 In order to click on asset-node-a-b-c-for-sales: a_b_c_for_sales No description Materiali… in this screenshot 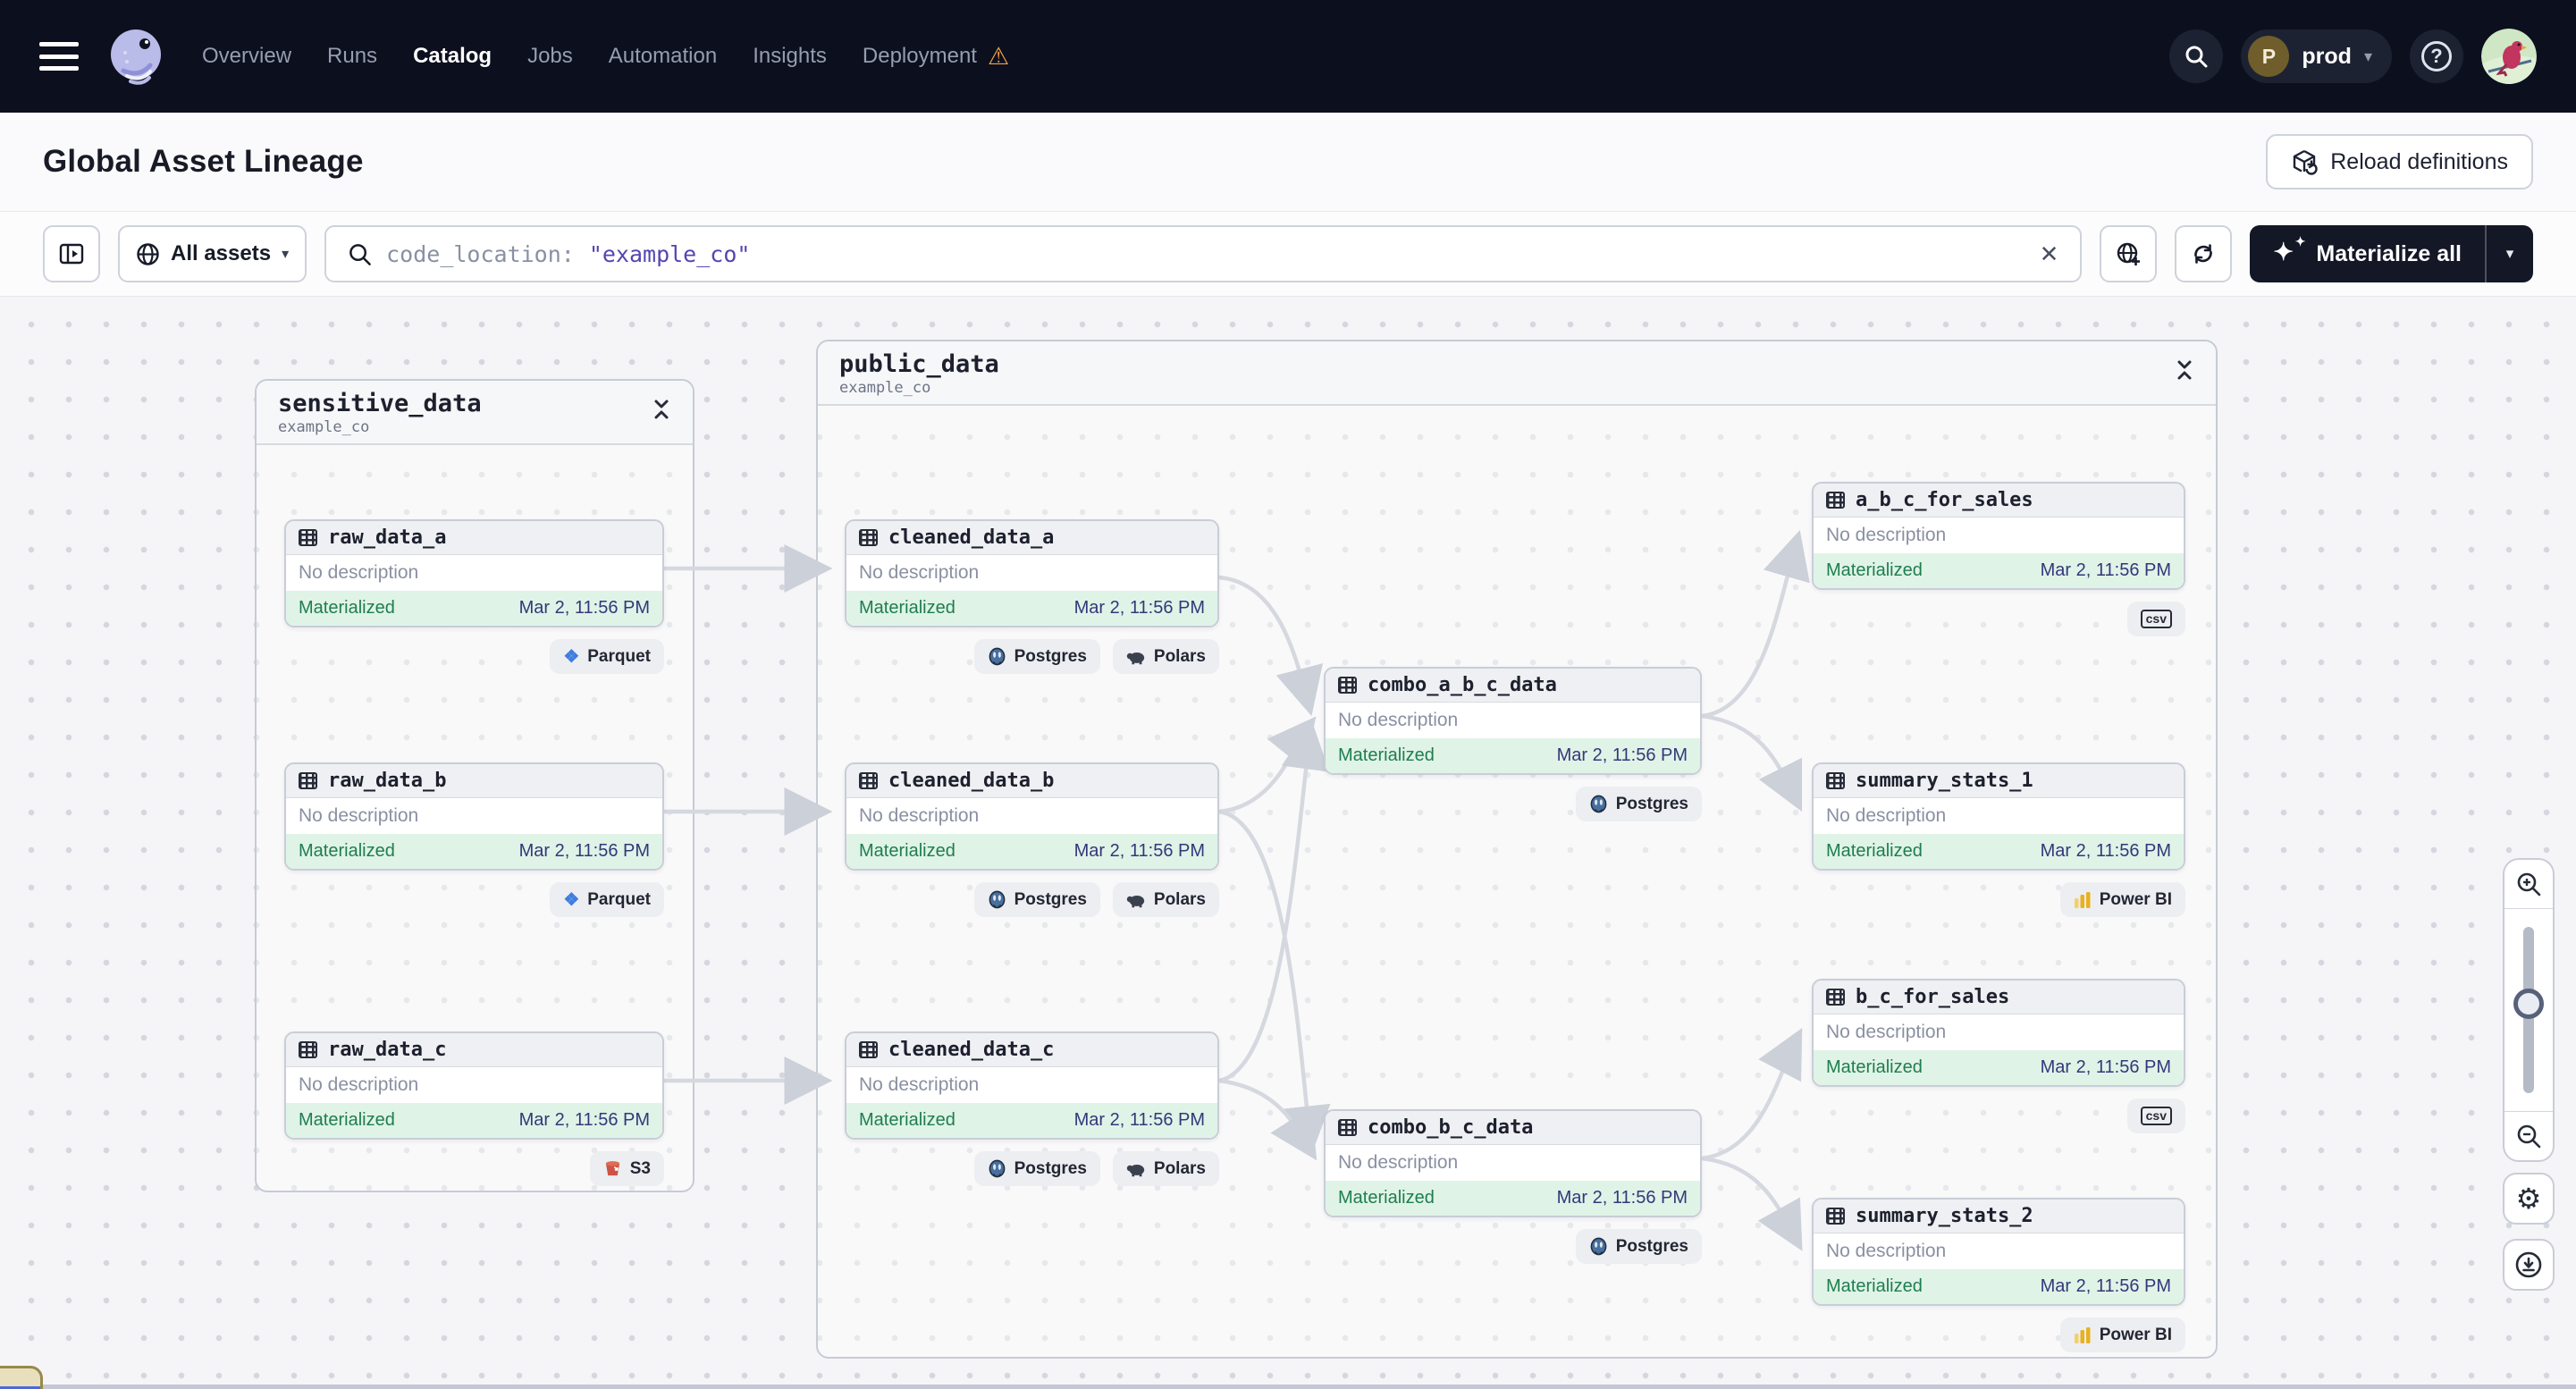, I will do `click(1999, 559)`.